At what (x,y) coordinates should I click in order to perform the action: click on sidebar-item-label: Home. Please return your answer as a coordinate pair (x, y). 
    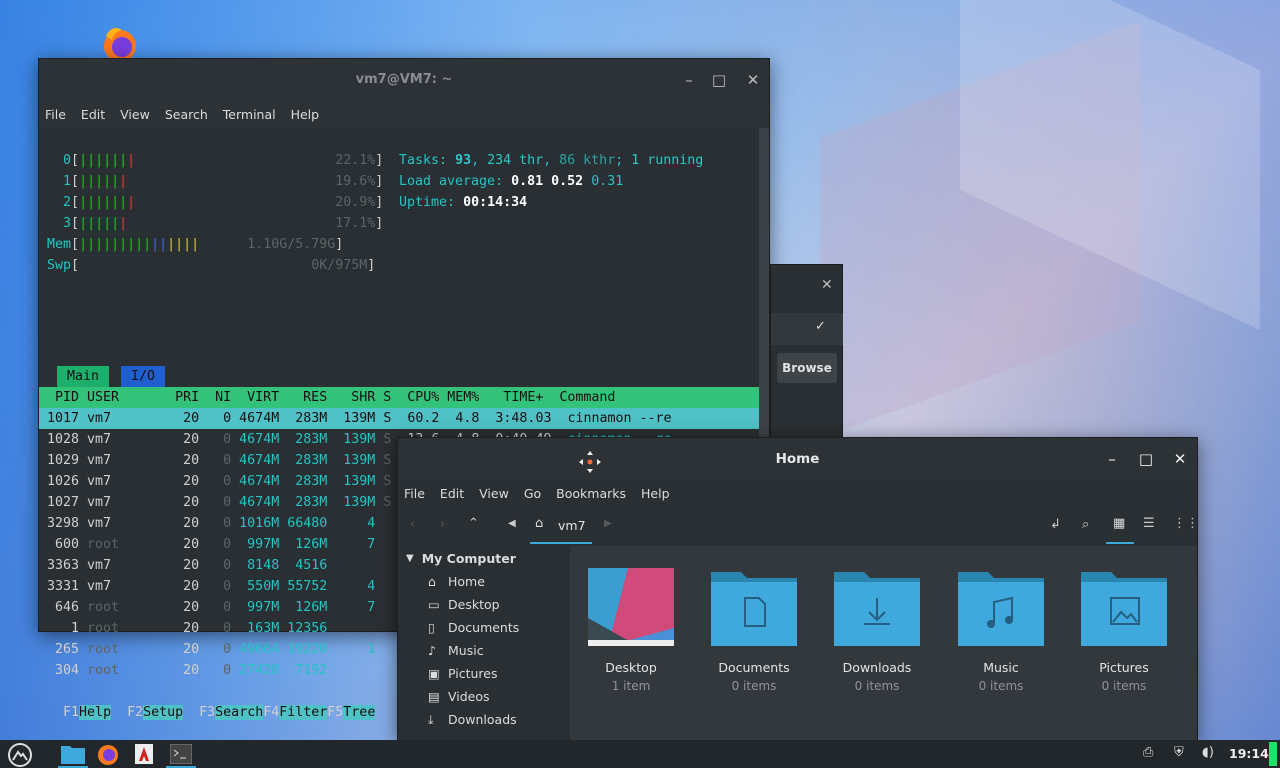
    Looking at the image, I should click on (466, 581).